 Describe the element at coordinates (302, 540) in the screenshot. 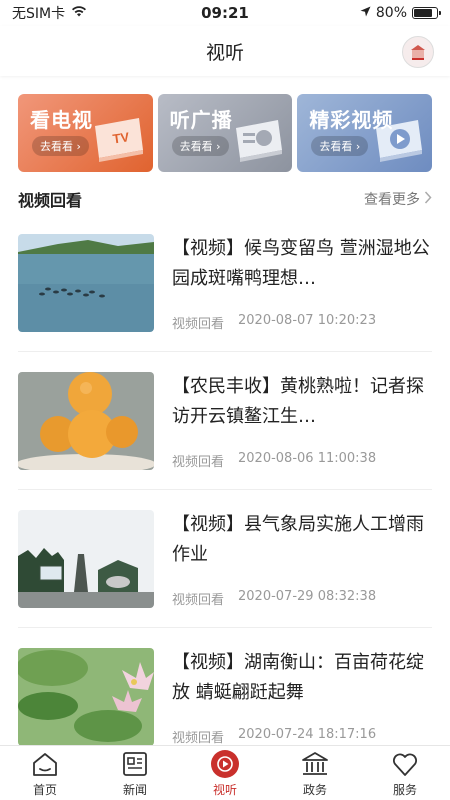

I see `video-title: 【视频】县气象局实施人工增雨作业` at that location.